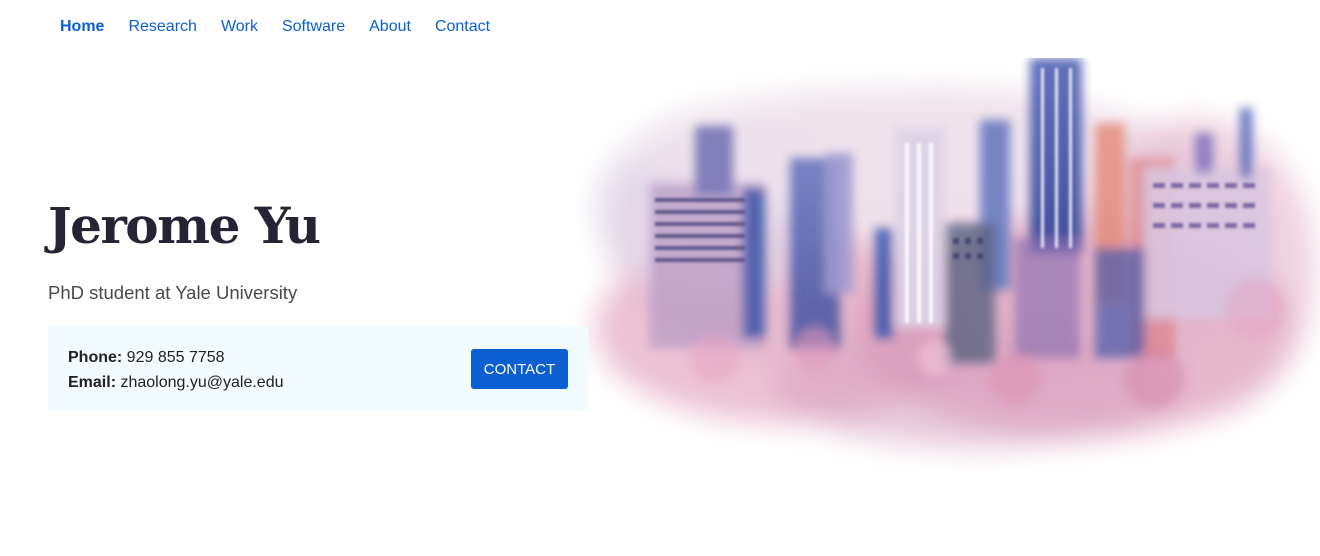 This screenshot has height=556, width=1320. I want to click on phone-value: 929 855 7758, so click(175, 357).